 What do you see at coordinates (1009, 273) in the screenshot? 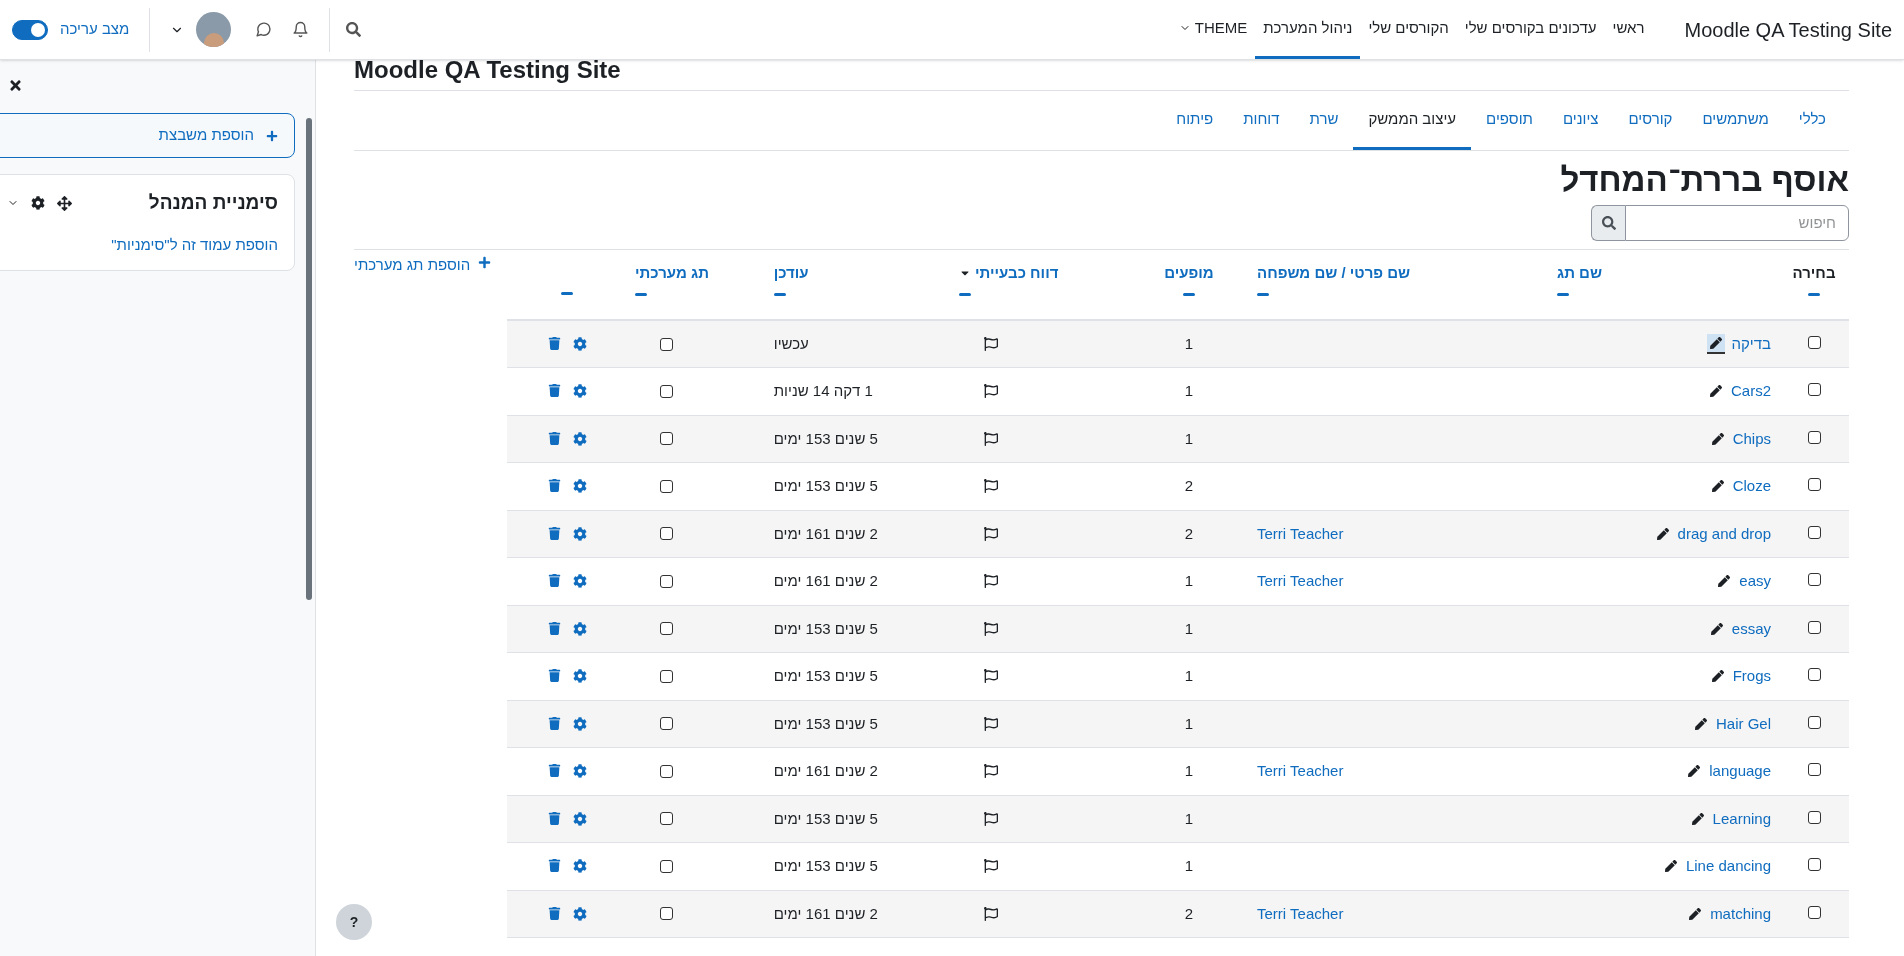
I see `column-header: דווח כבעייתי` at bounding box center [1009, 273].